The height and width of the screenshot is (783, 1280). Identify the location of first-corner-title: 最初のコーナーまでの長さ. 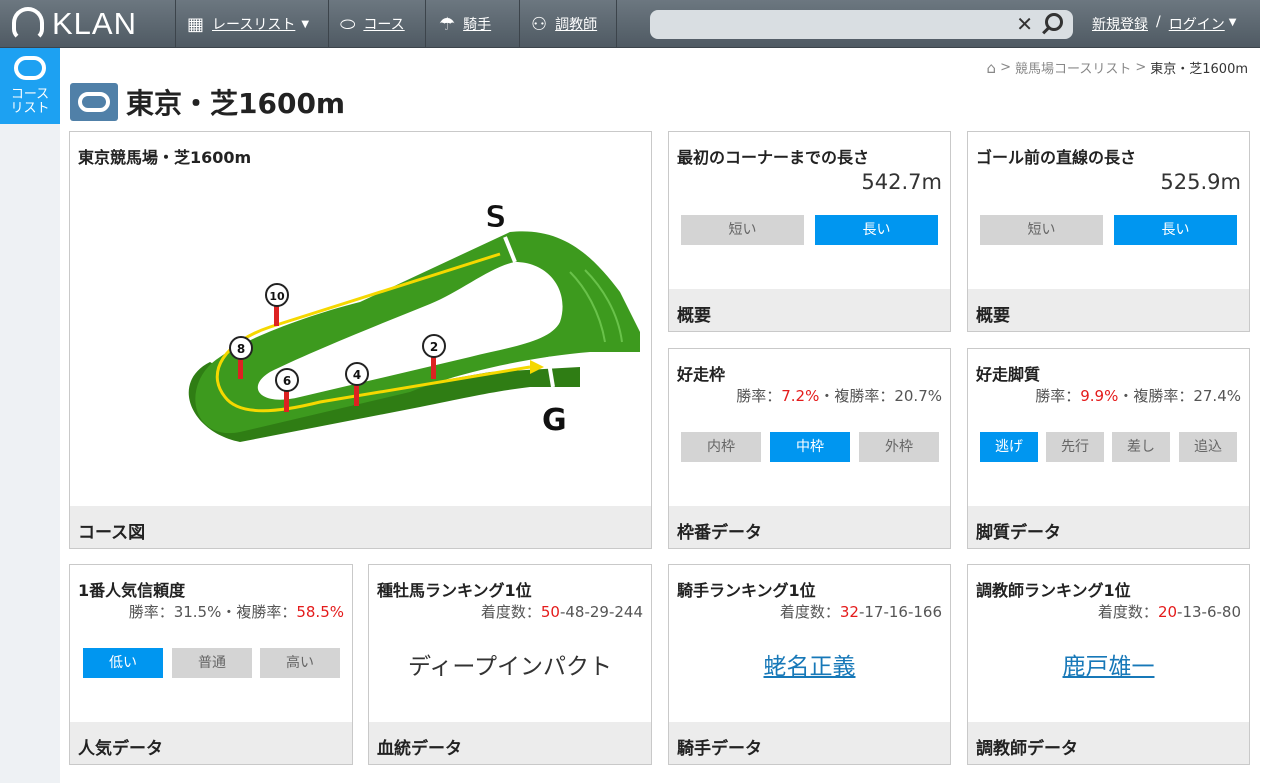
(773, 157).